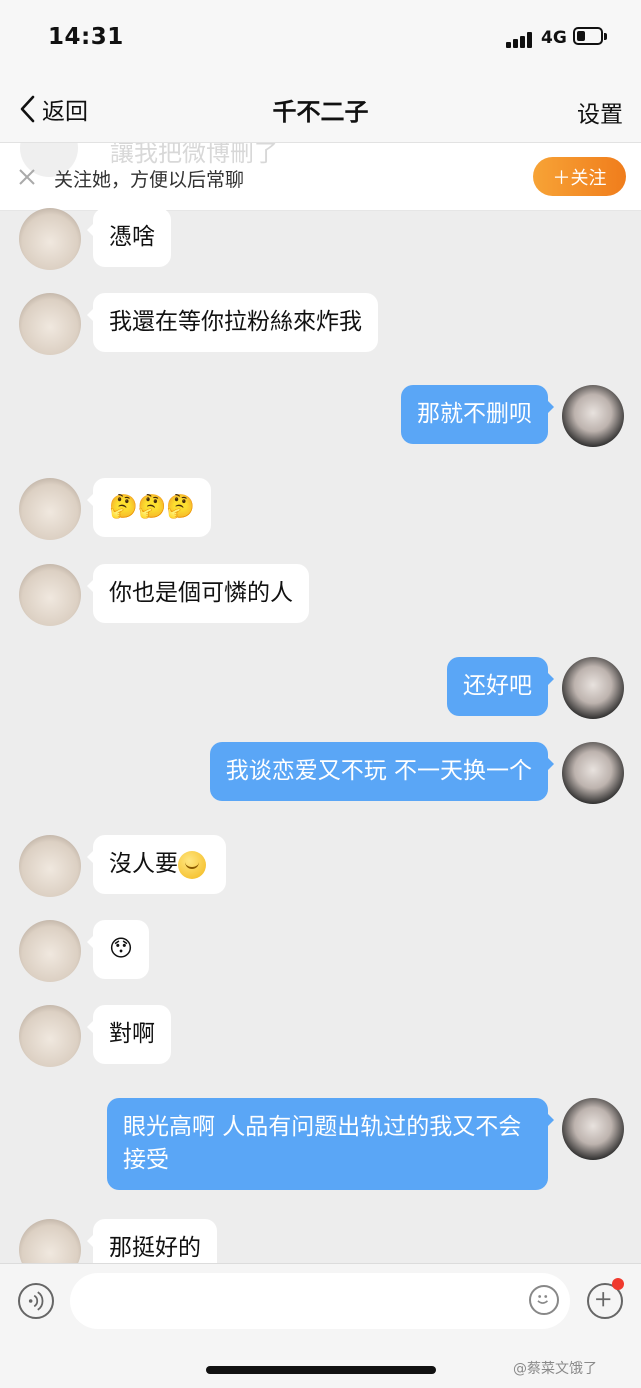  What do you see at coordinates (330, 1144) in the screenshot?
I see `outgoing-message: 眼光高啊 人品有问题出轨过的我又不会接受` at bounding box center [330, 1144].